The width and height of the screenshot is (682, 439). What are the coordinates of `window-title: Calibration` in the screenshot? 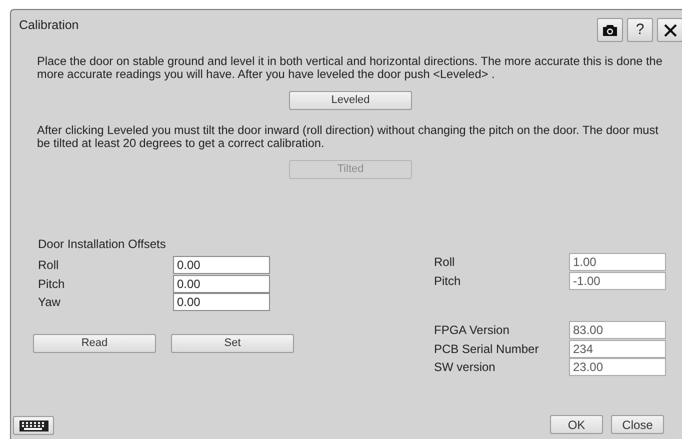 It's located at (49, 25).